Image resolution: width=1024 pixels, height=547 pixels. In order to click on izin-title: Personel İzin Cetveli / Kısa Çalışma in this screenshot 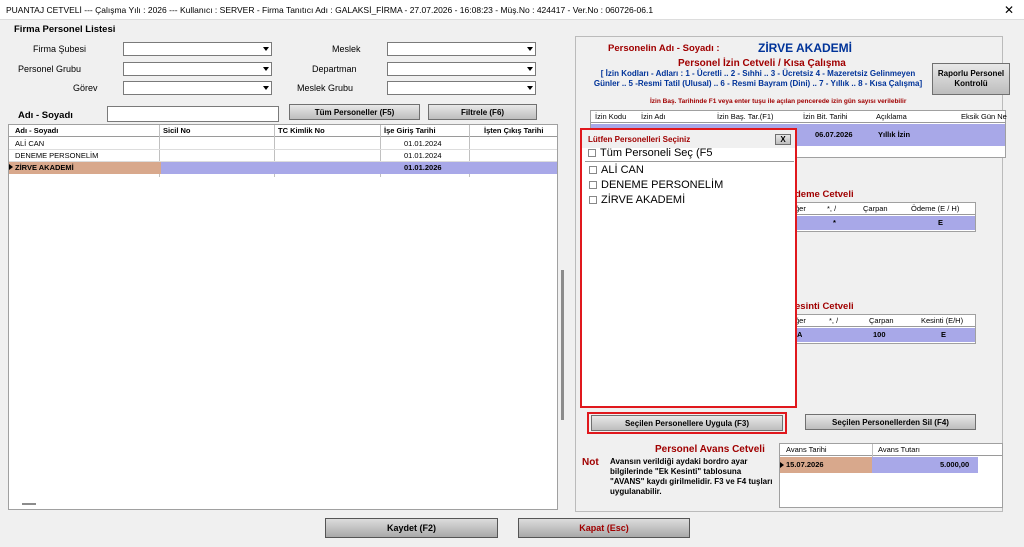, I will do `click(762, 63)`.